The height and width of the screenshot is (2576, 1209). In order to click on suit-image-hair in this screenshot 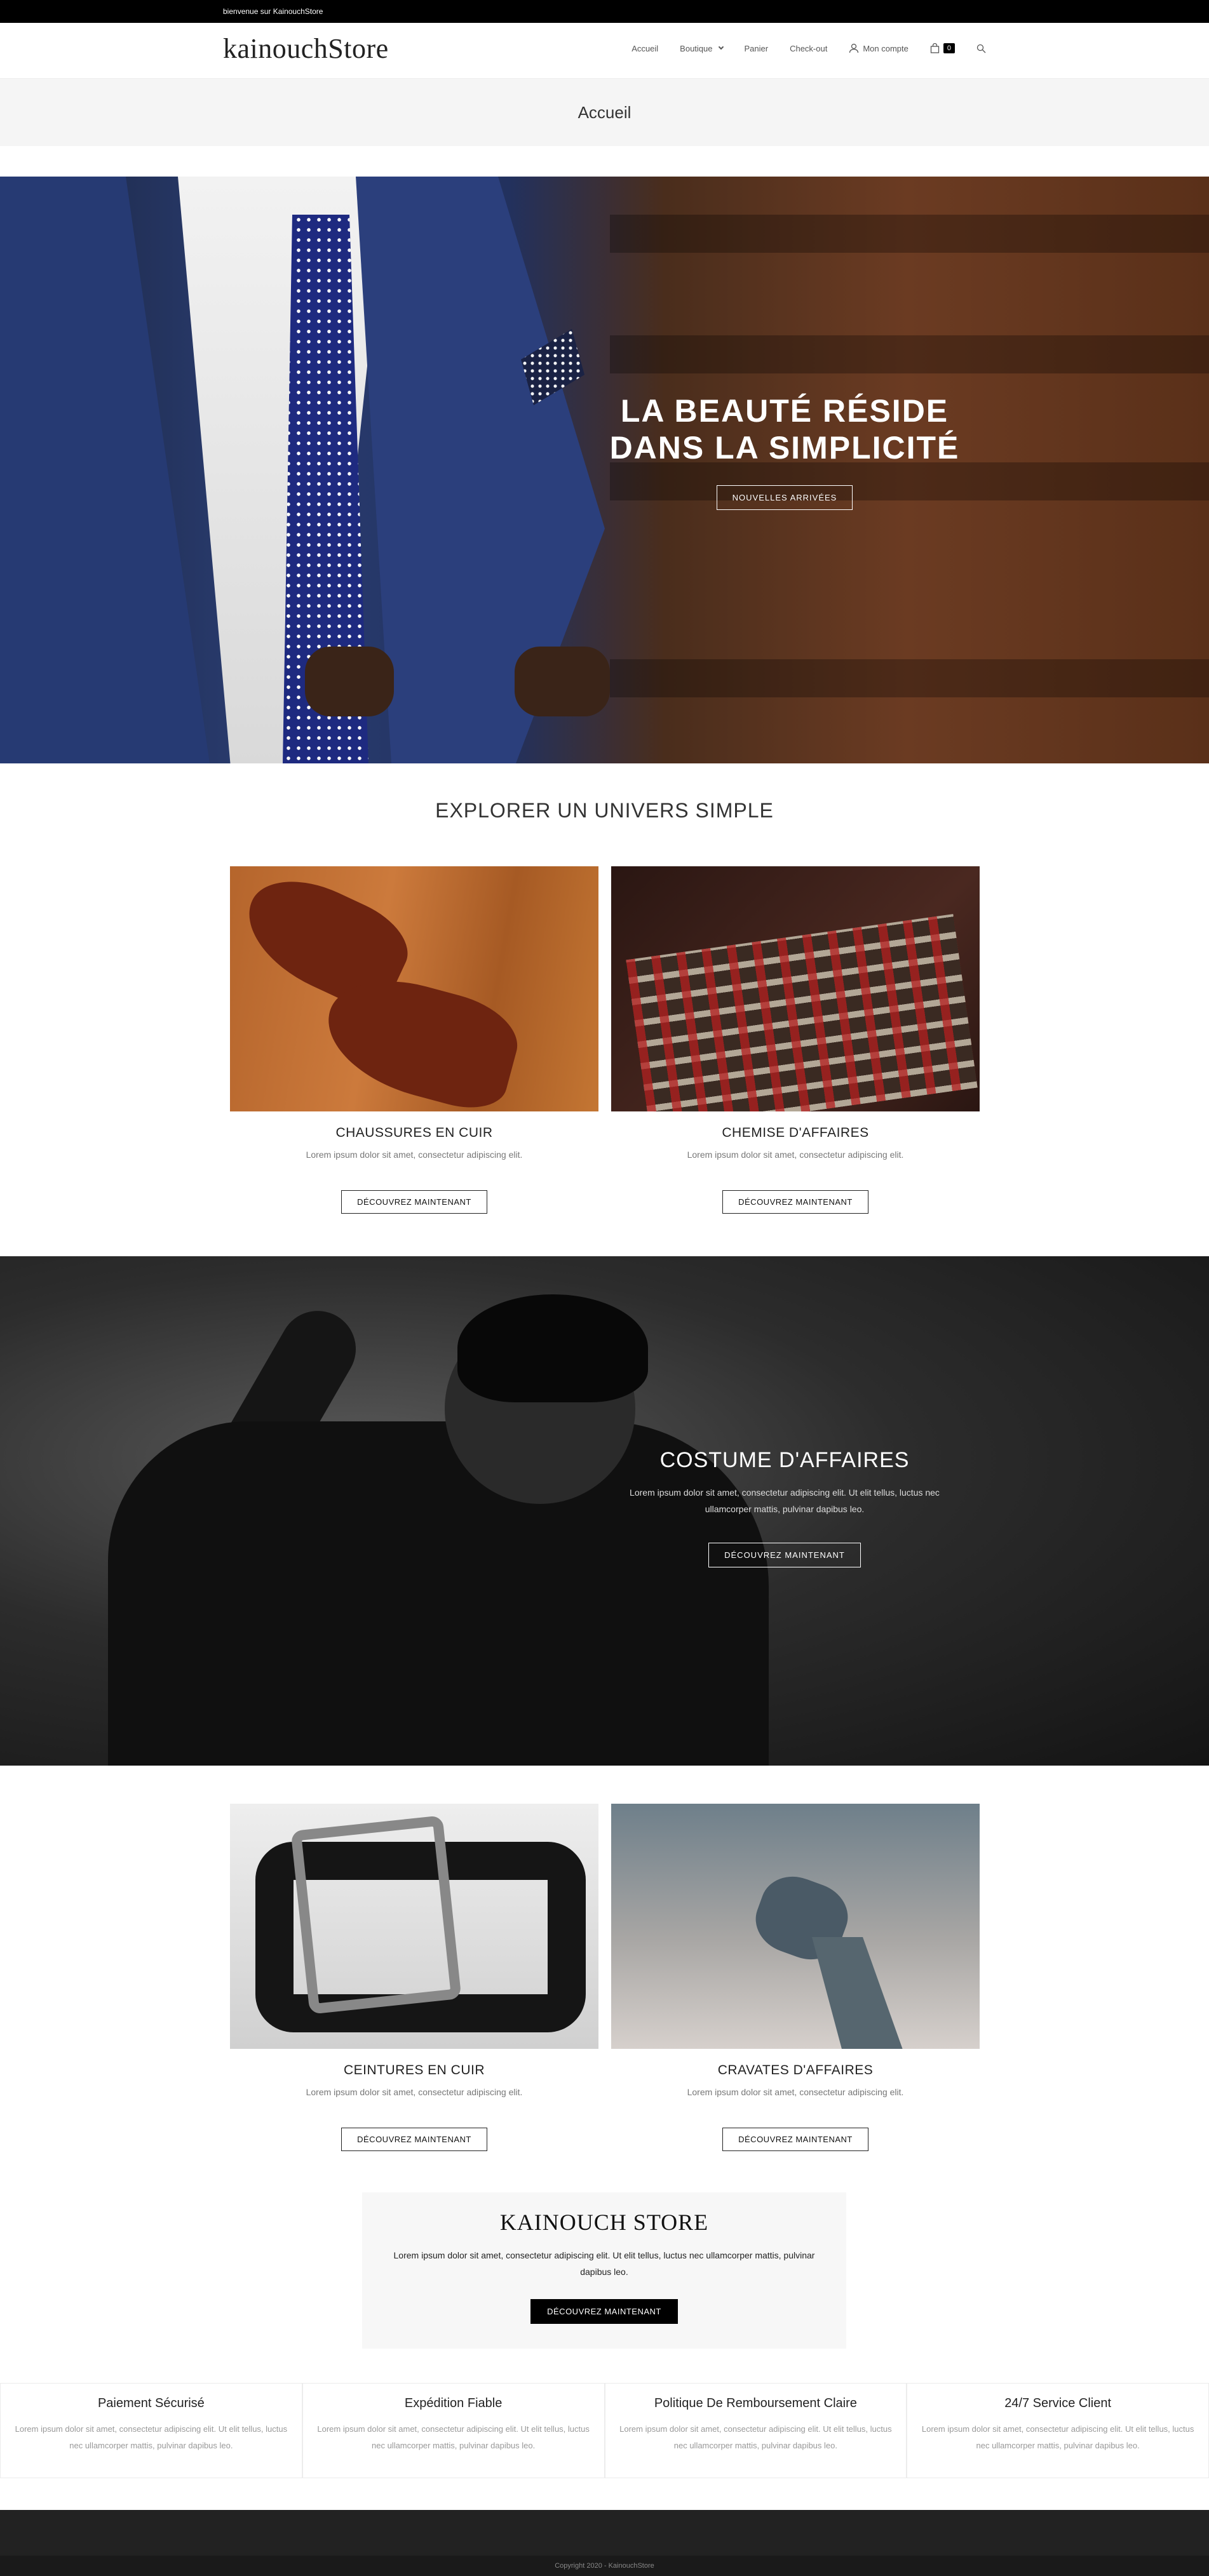, I will do `click(553, 1348)`.